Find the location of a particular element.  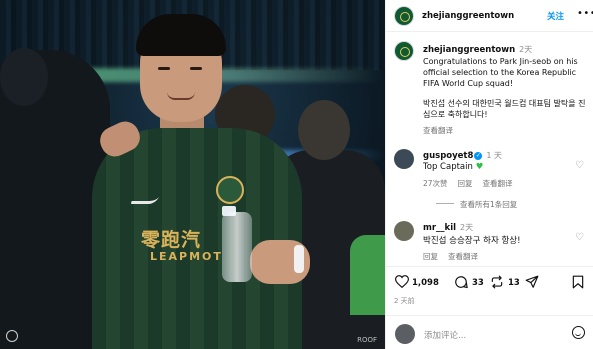

comment-username: mr__kil is located at coordinates (439, 228).